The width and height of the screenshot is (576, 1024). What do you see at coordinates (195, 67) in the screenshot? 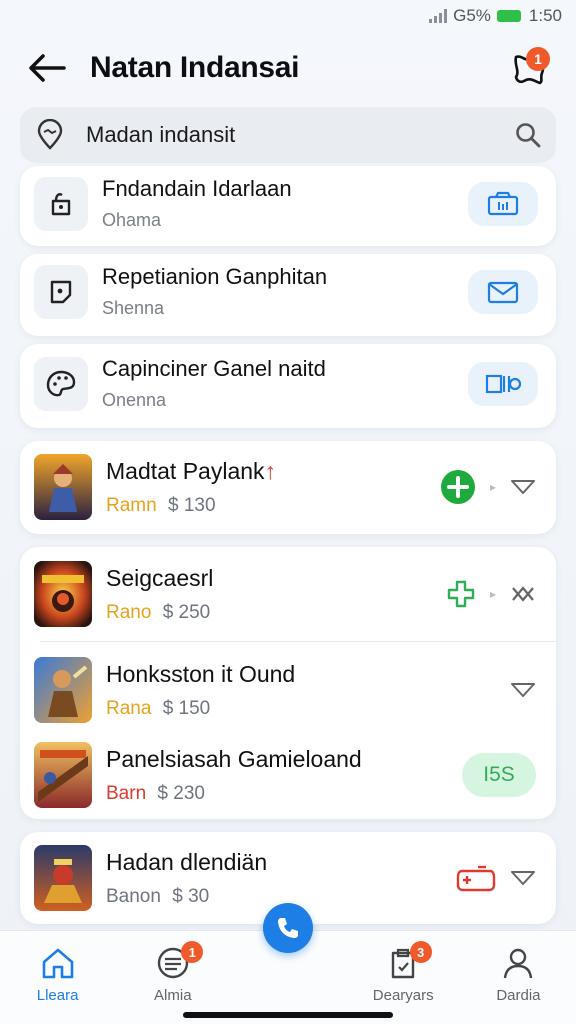
I see `page-title: Natan Indansai` at bounding box center [195, 67].